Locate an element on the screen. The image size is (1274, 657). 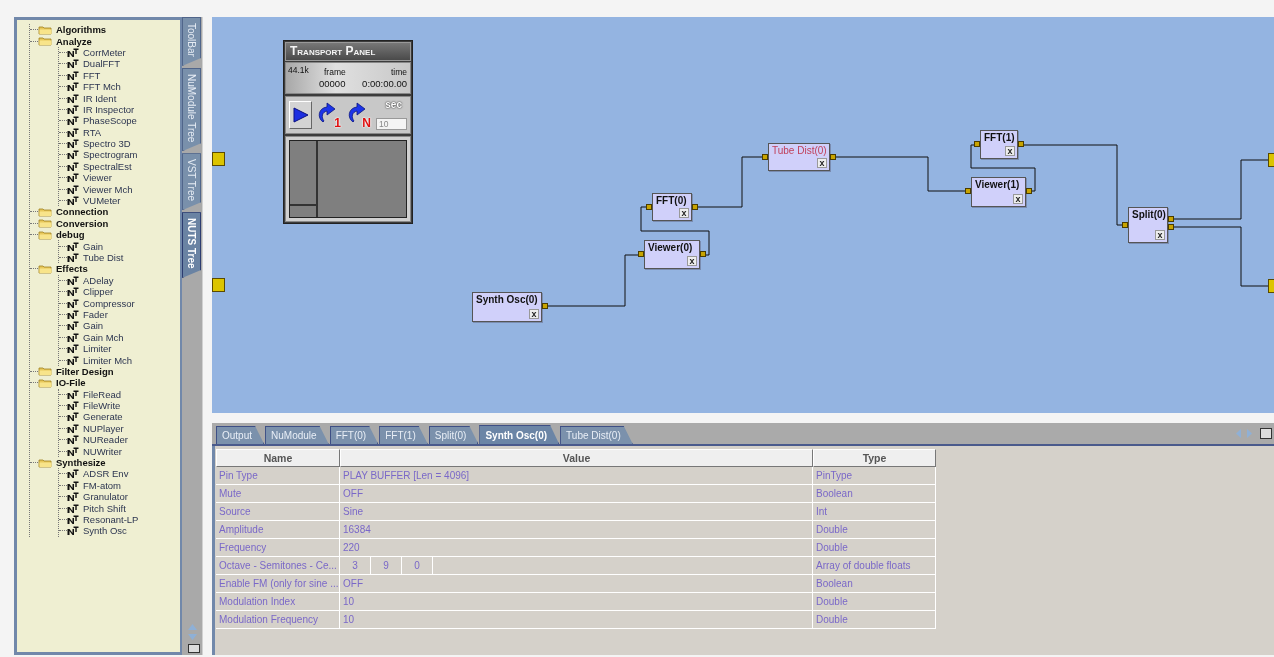
table-cell: Double is located at coordinates (874, 548).